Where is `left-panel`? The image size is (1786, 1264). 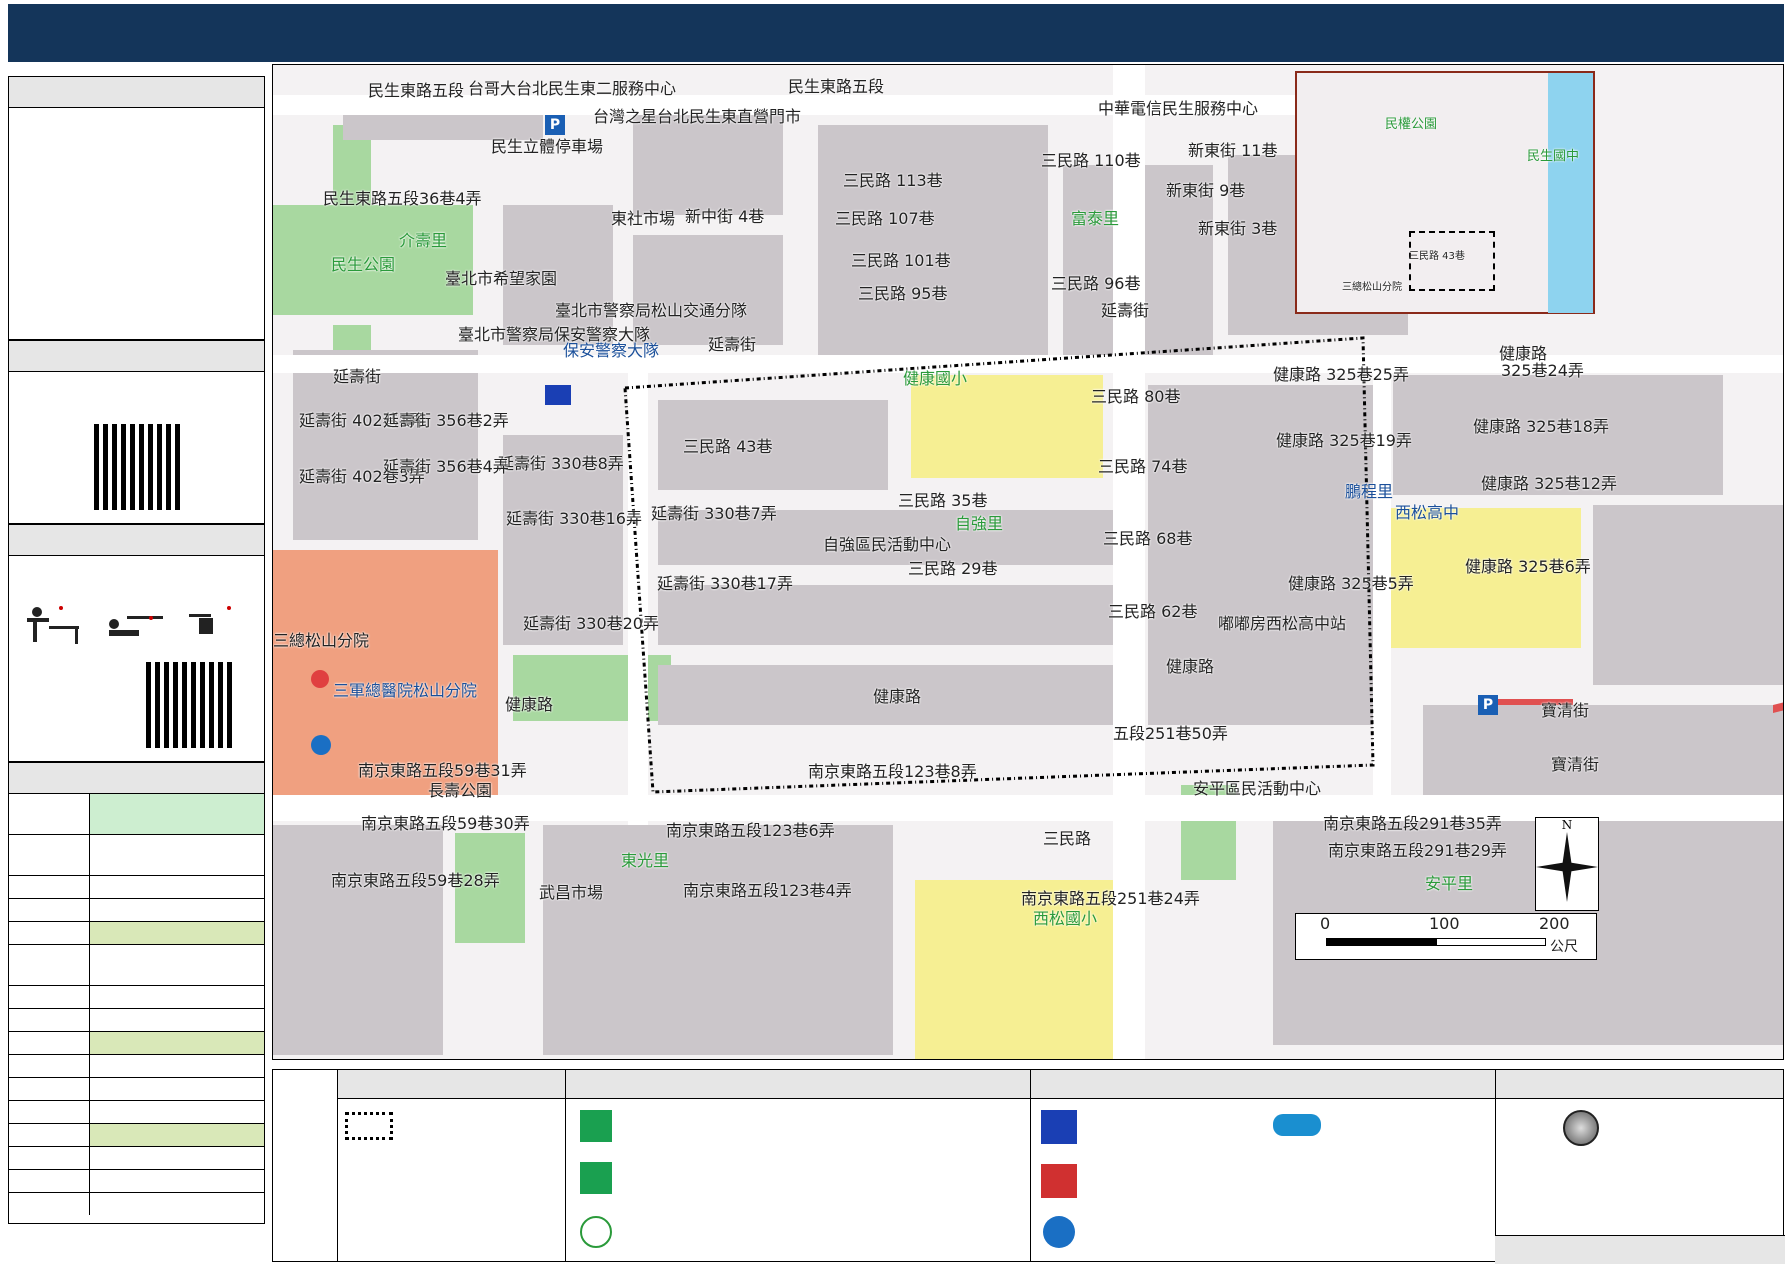
left-panel is located at coordinates (136, 667).